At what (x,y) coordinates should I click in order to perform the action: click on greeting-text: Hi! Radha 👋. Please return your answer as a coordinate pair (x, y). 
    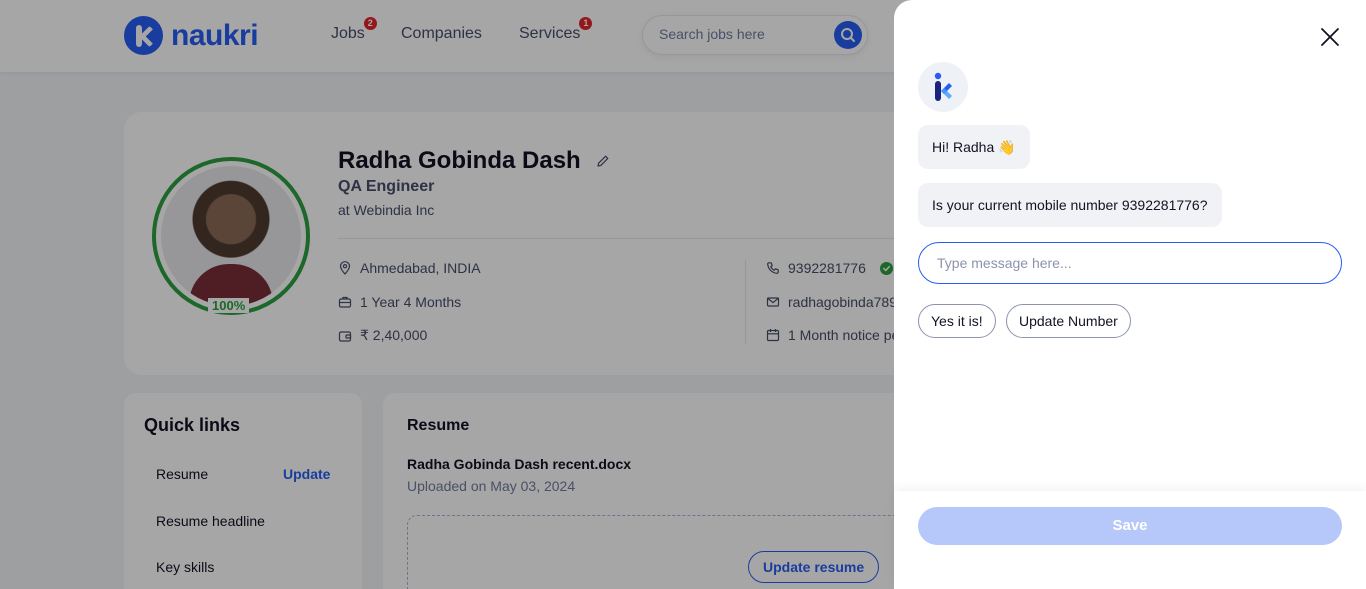
    Looking at the image, I should click on (974, 147).